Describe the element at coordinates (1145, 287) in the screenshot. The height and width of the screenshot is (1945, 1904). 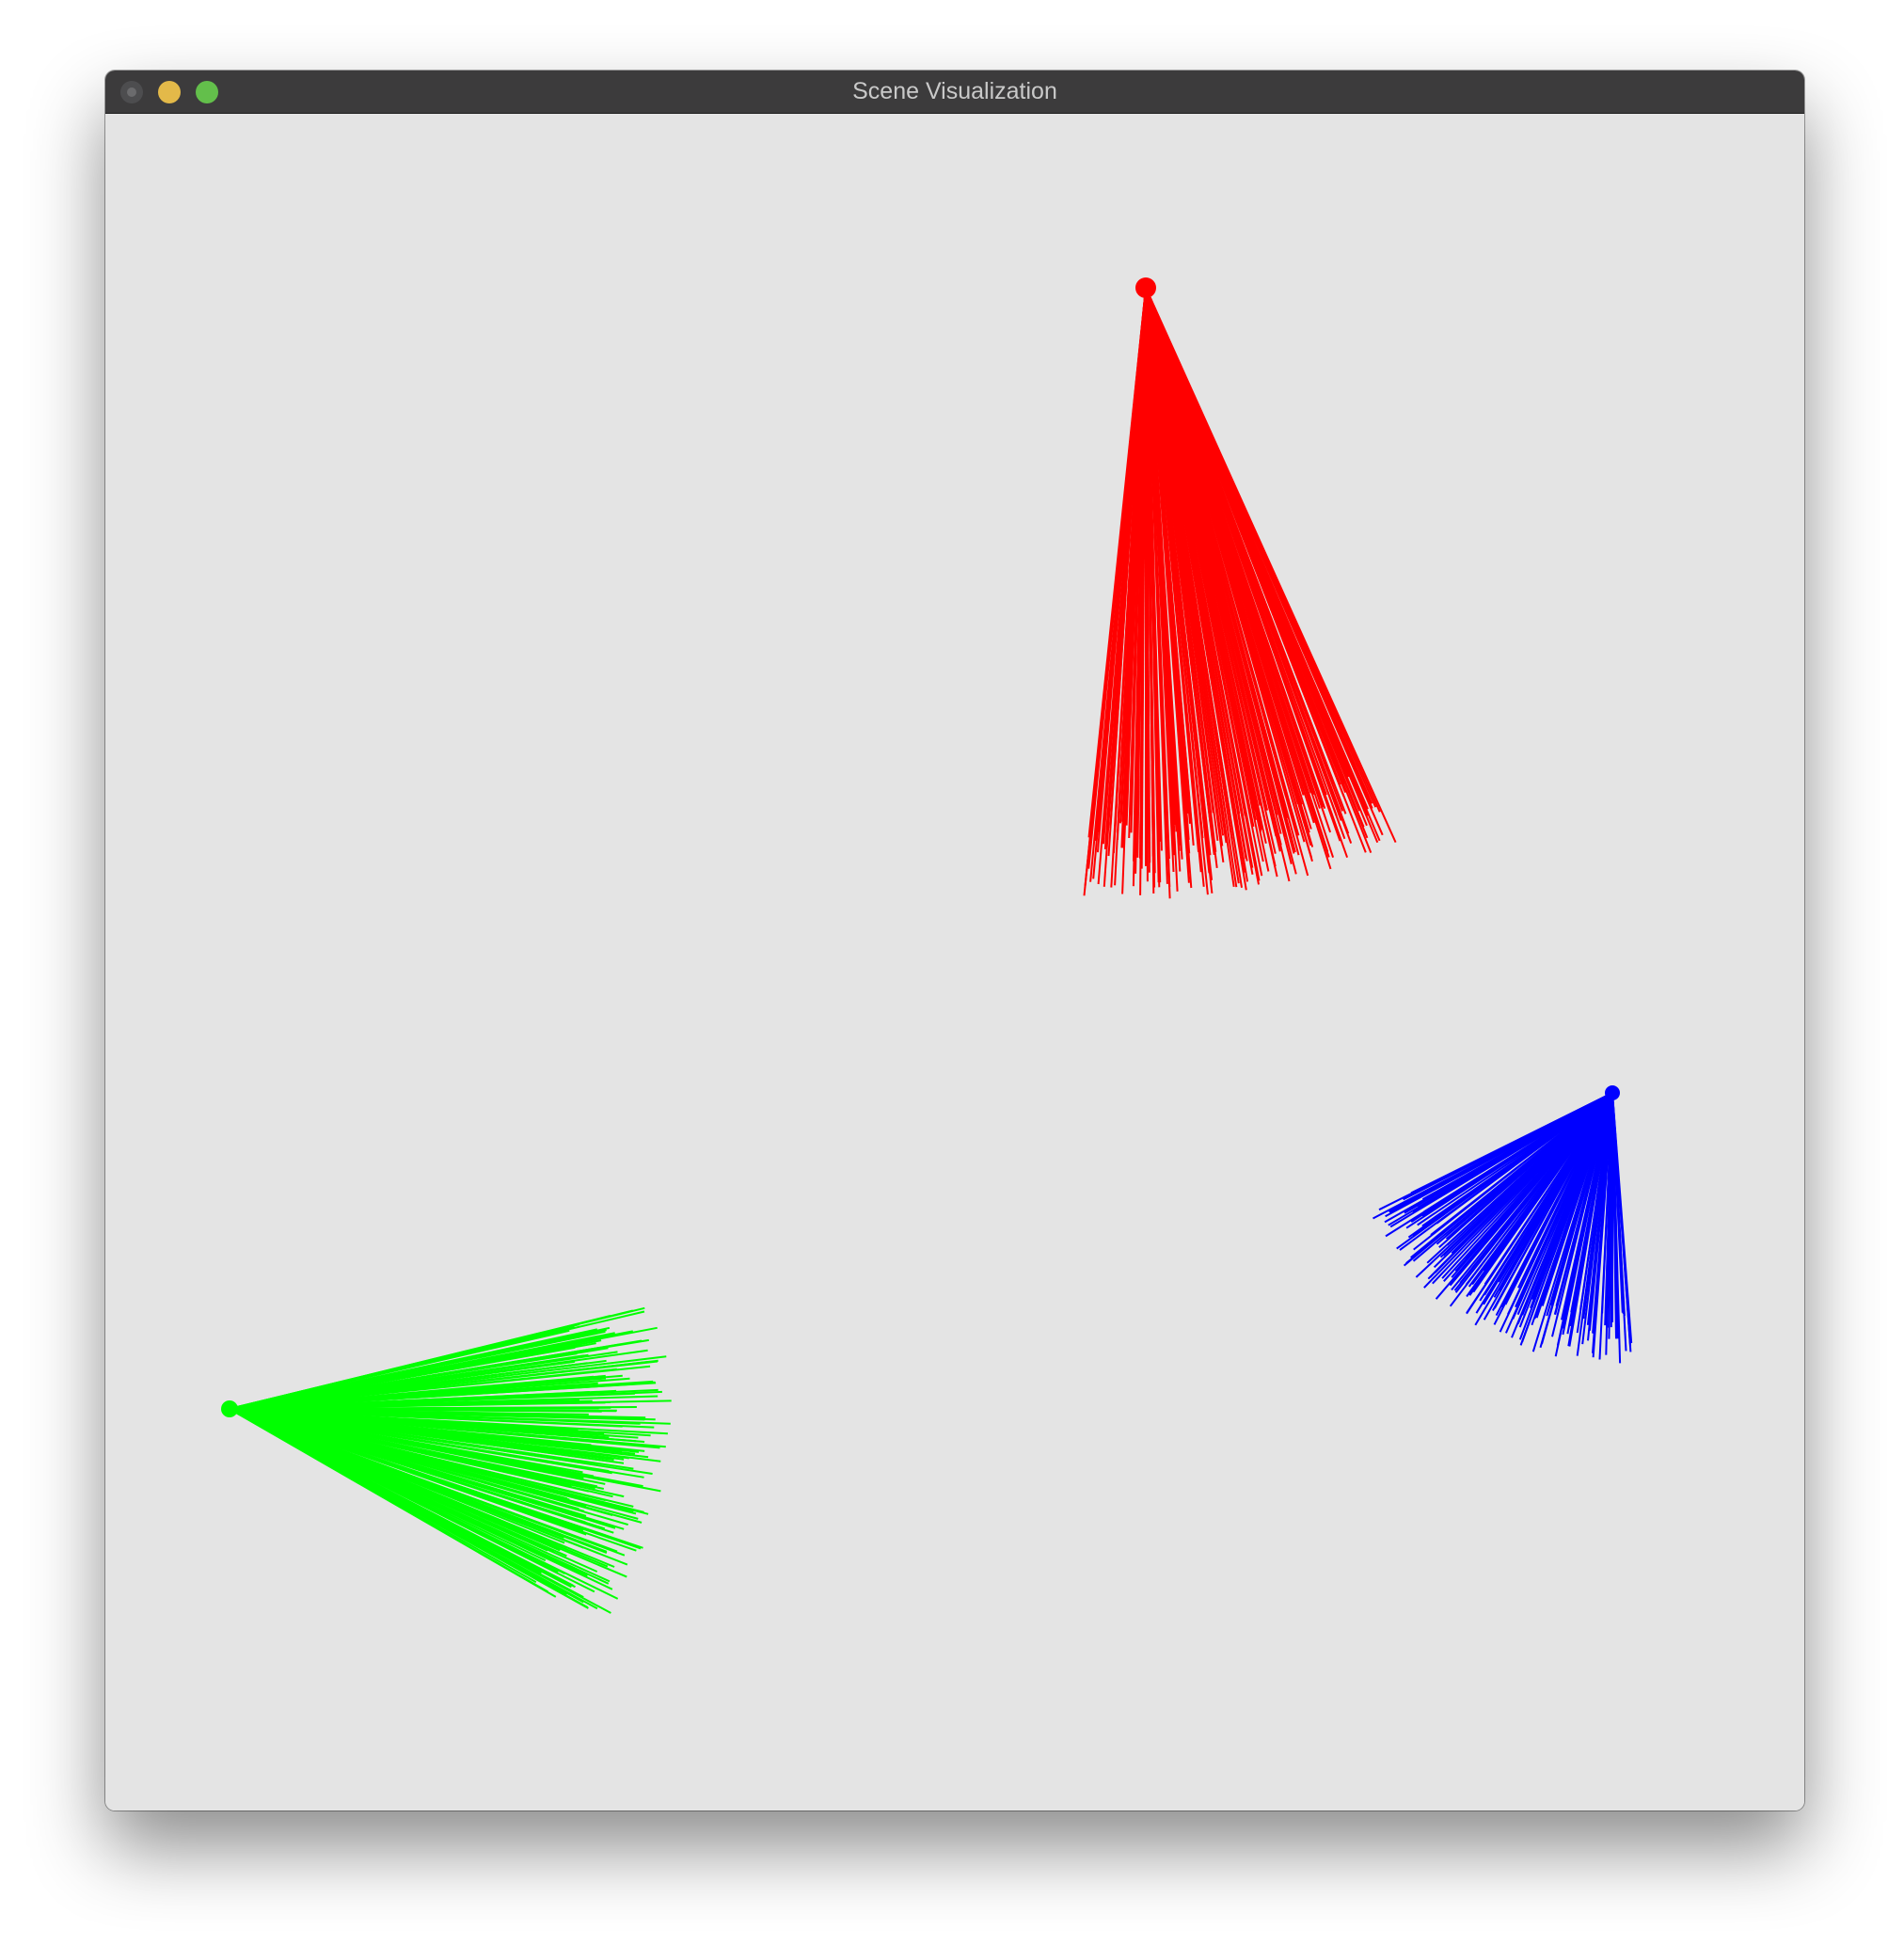
I see `red-origin-point` at that location.